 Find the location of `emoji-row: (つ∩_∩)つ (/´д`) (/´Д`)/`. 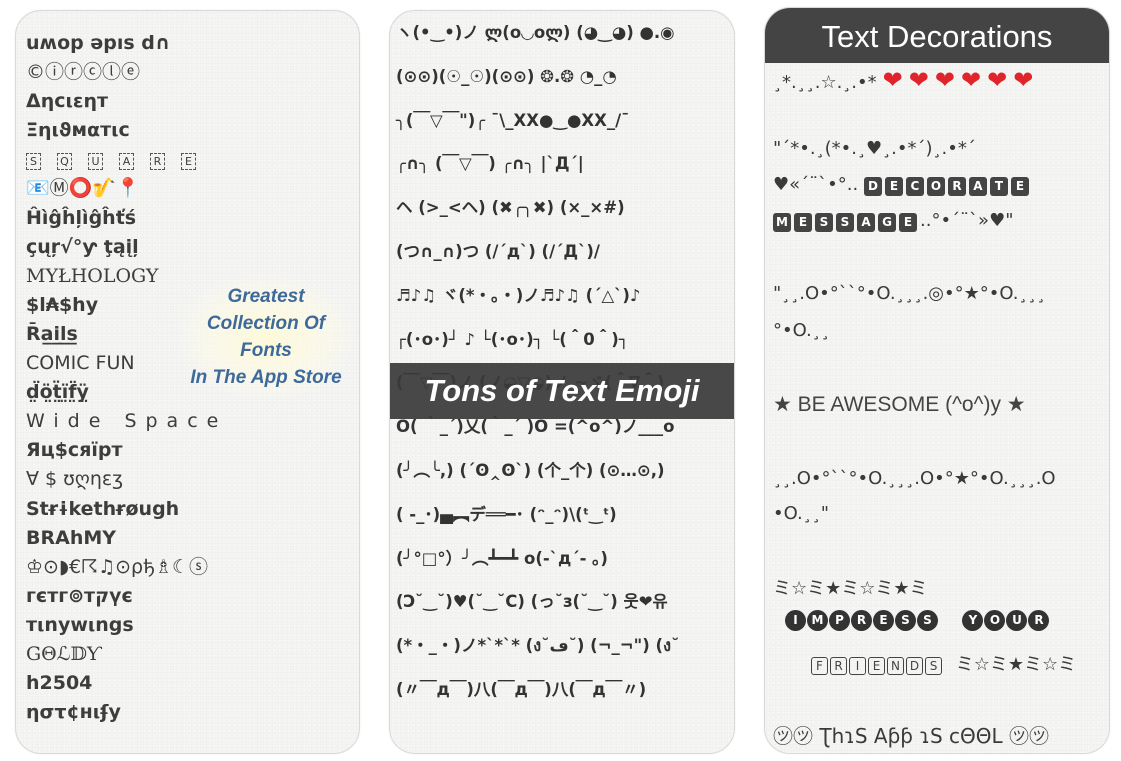

emoji-row: (つ∩_∩)つ (/´д`) (/´Д`)/ is located at coordinates (537, 258).